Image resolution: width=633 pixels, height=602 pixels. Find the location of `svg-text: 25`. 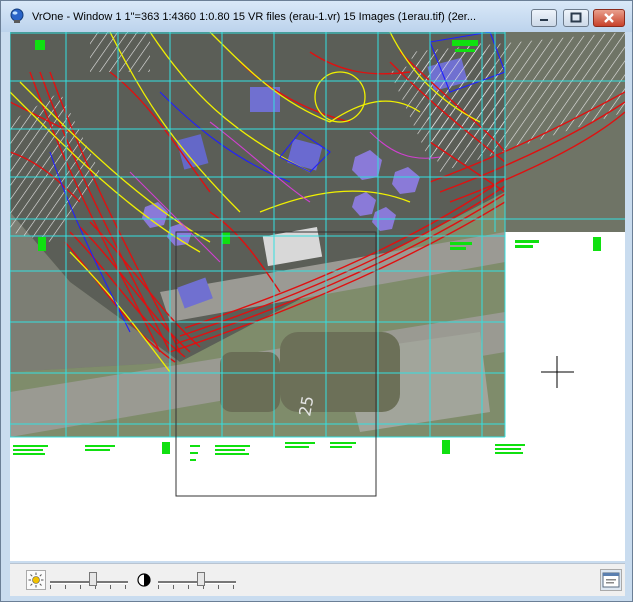

svg-text: 25 is located at coordinates (306, 405).